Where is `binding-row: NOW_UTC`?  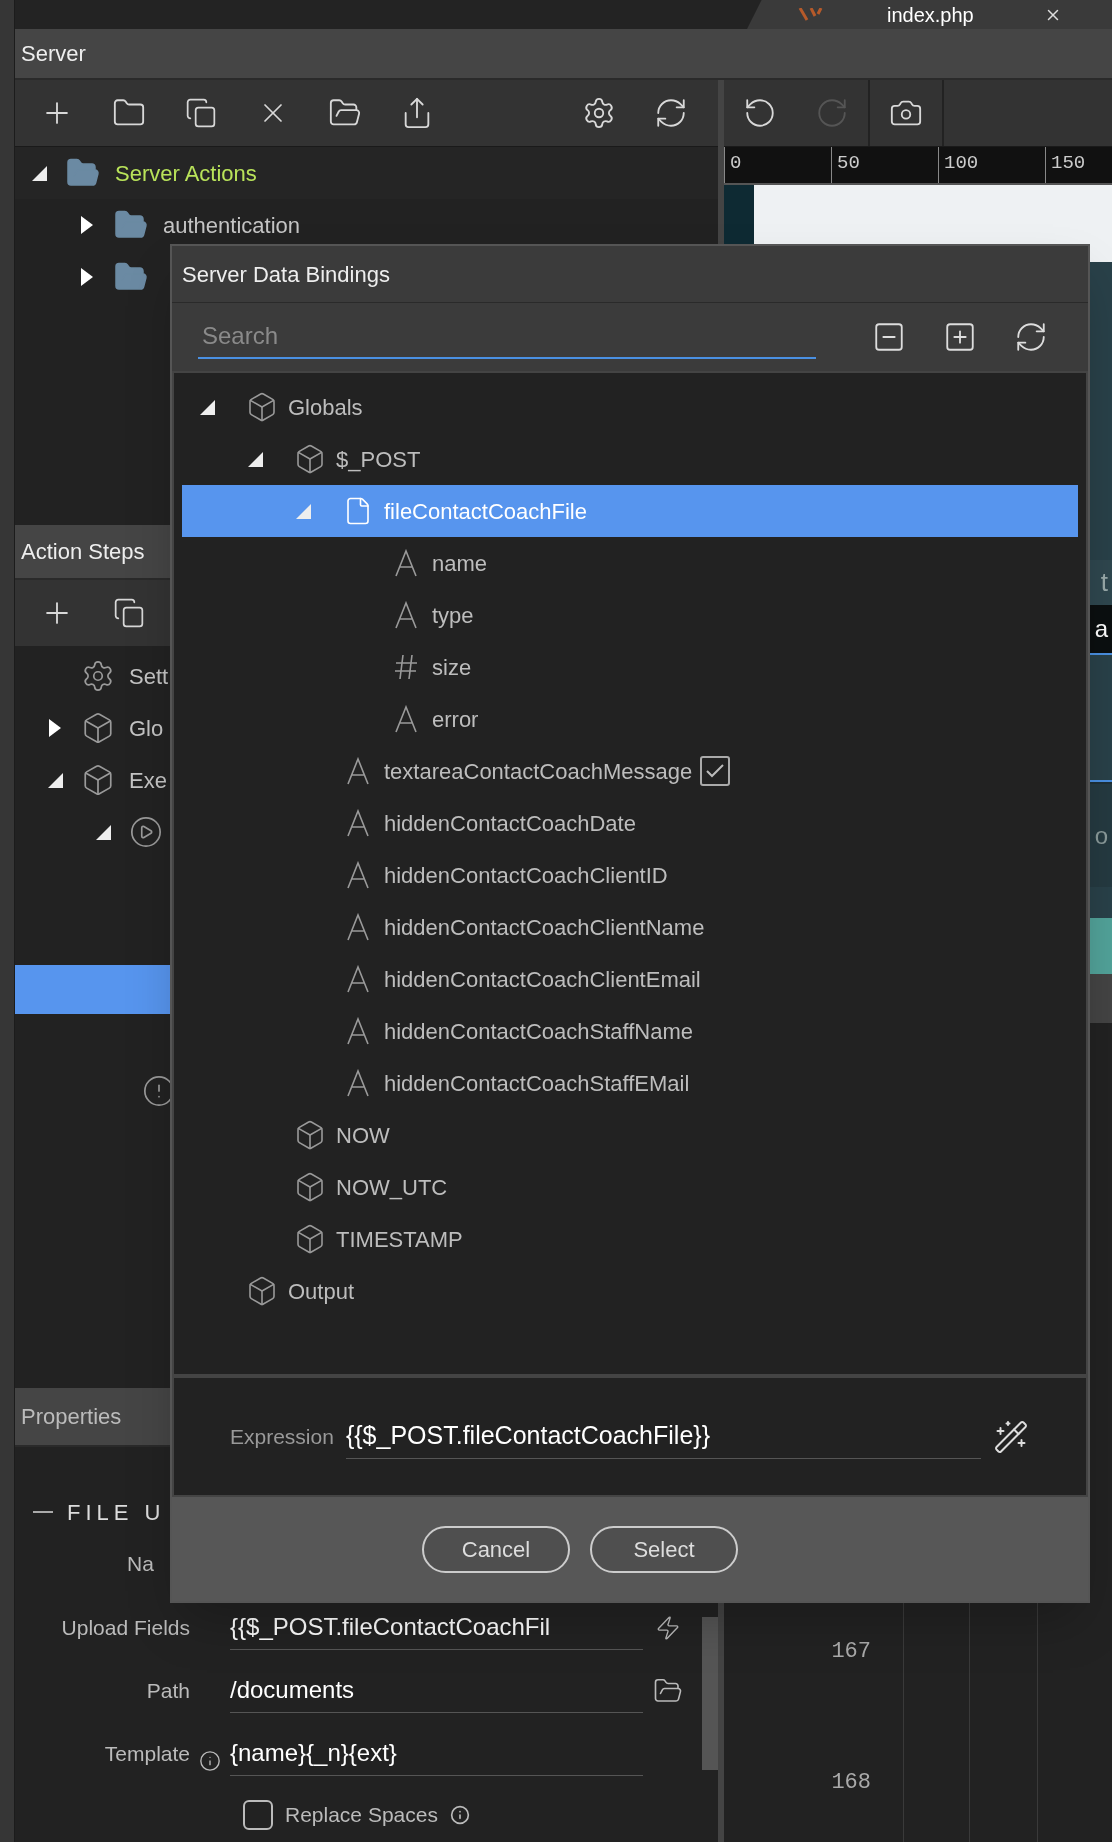
binding-row: NOW_UTC is located at coordinates (630, 1187).